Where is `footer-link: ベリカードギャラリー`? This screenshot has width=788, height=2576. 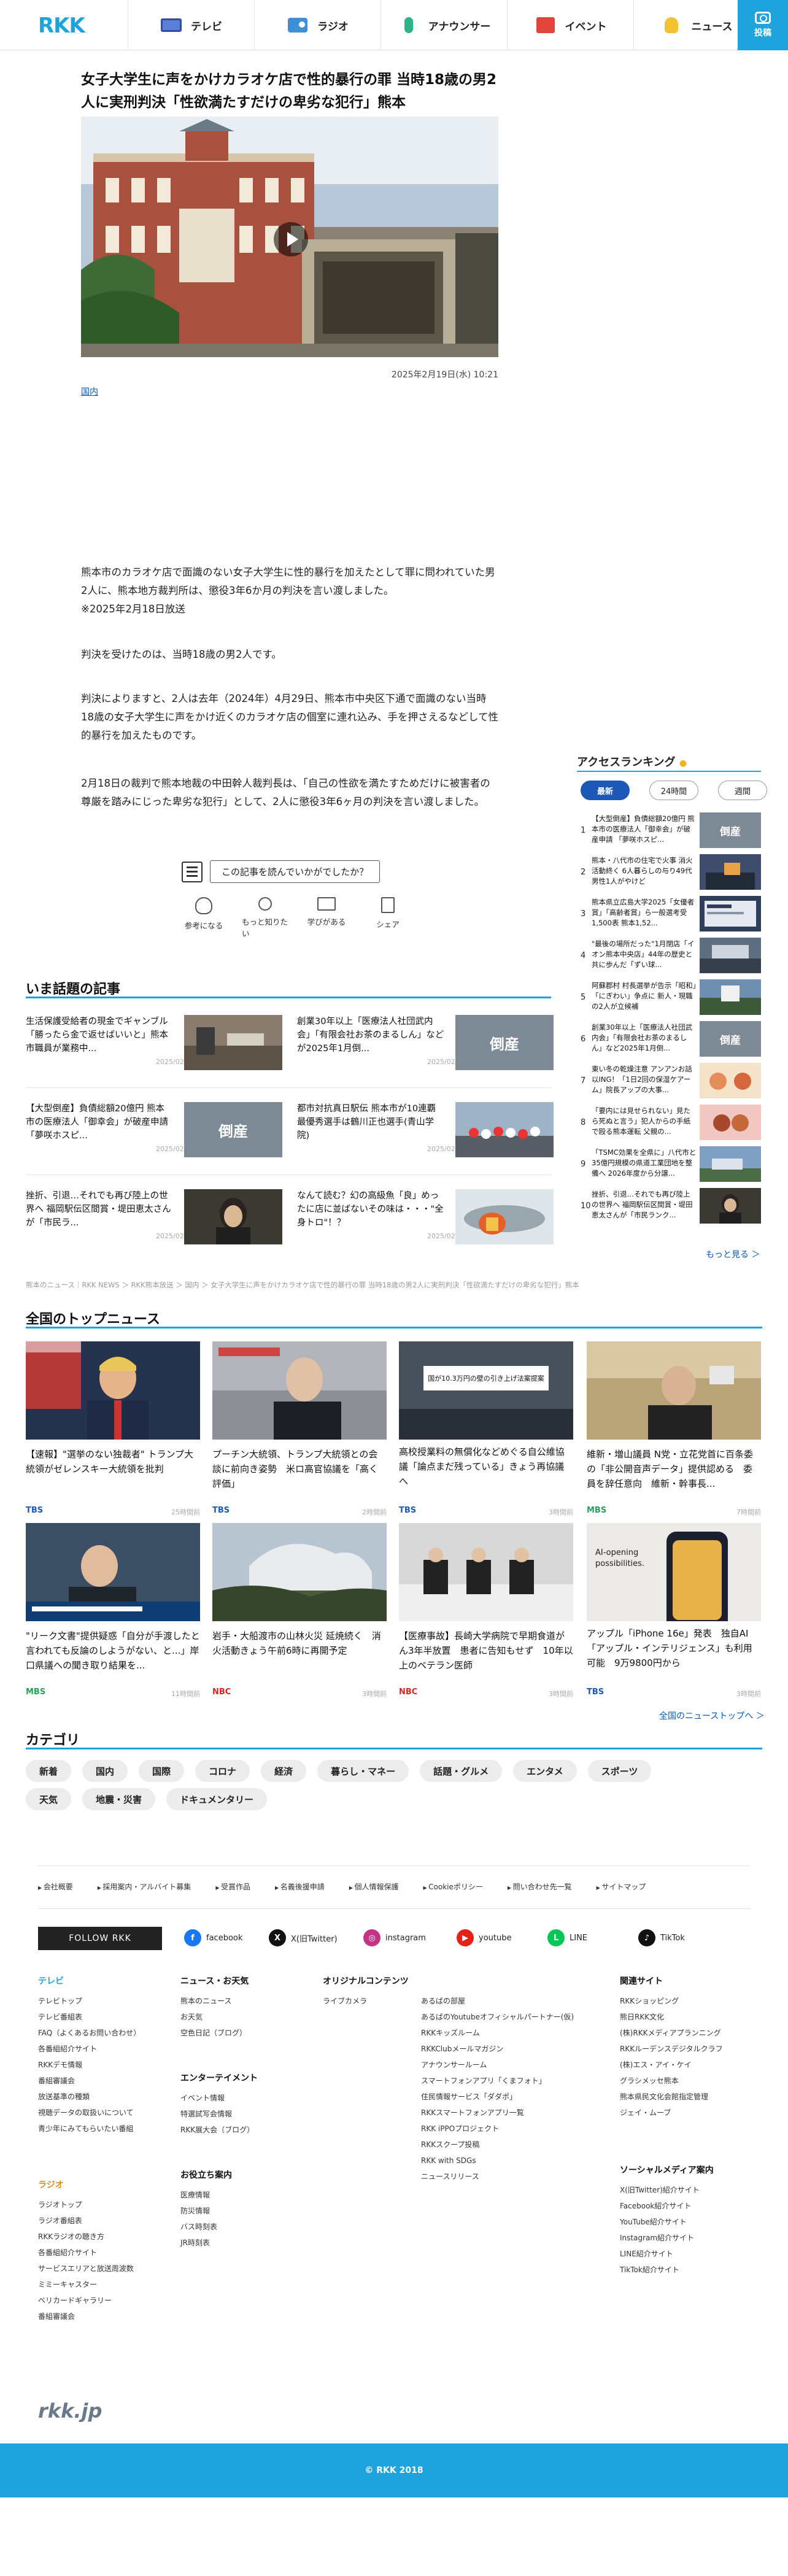 footer-link: ベリカードギャラリー is located at coordinates (86, 2300).